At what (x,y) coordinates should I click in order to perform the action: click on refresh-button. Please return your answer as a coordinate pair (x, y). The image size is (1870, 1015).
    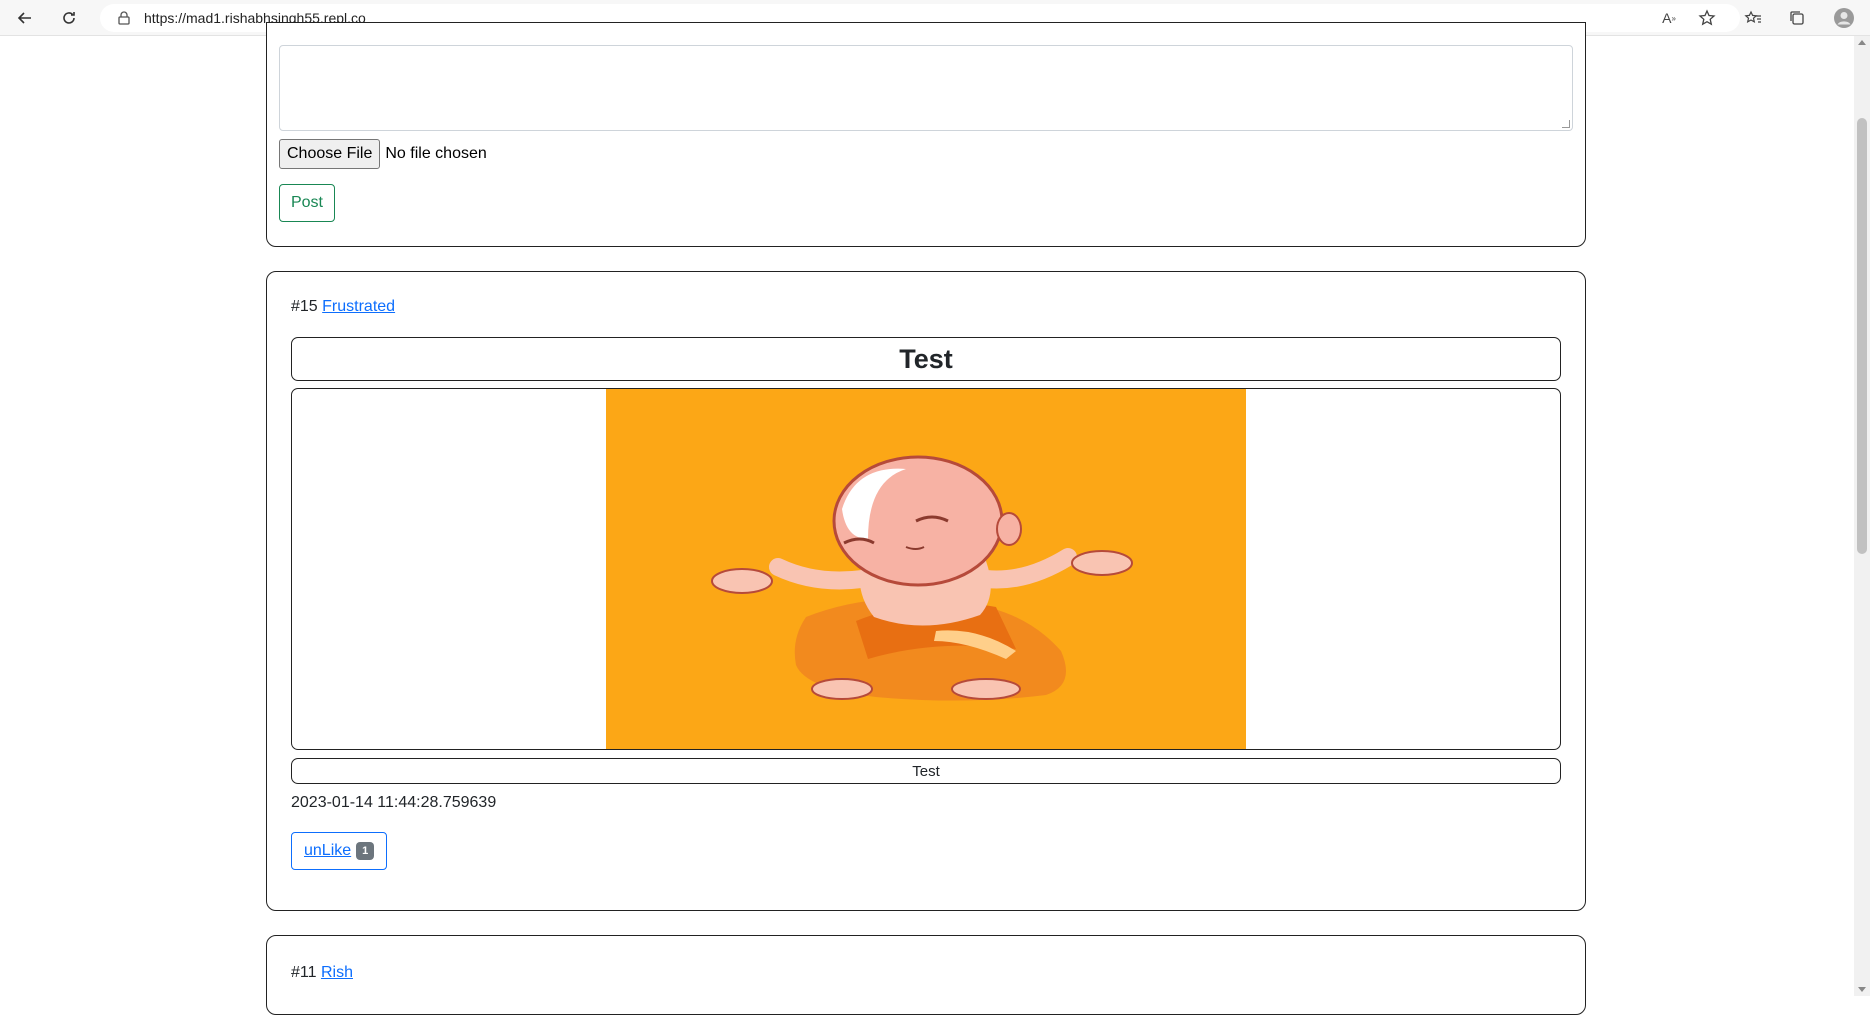
    Looking at the image, I should click on (69, 18).